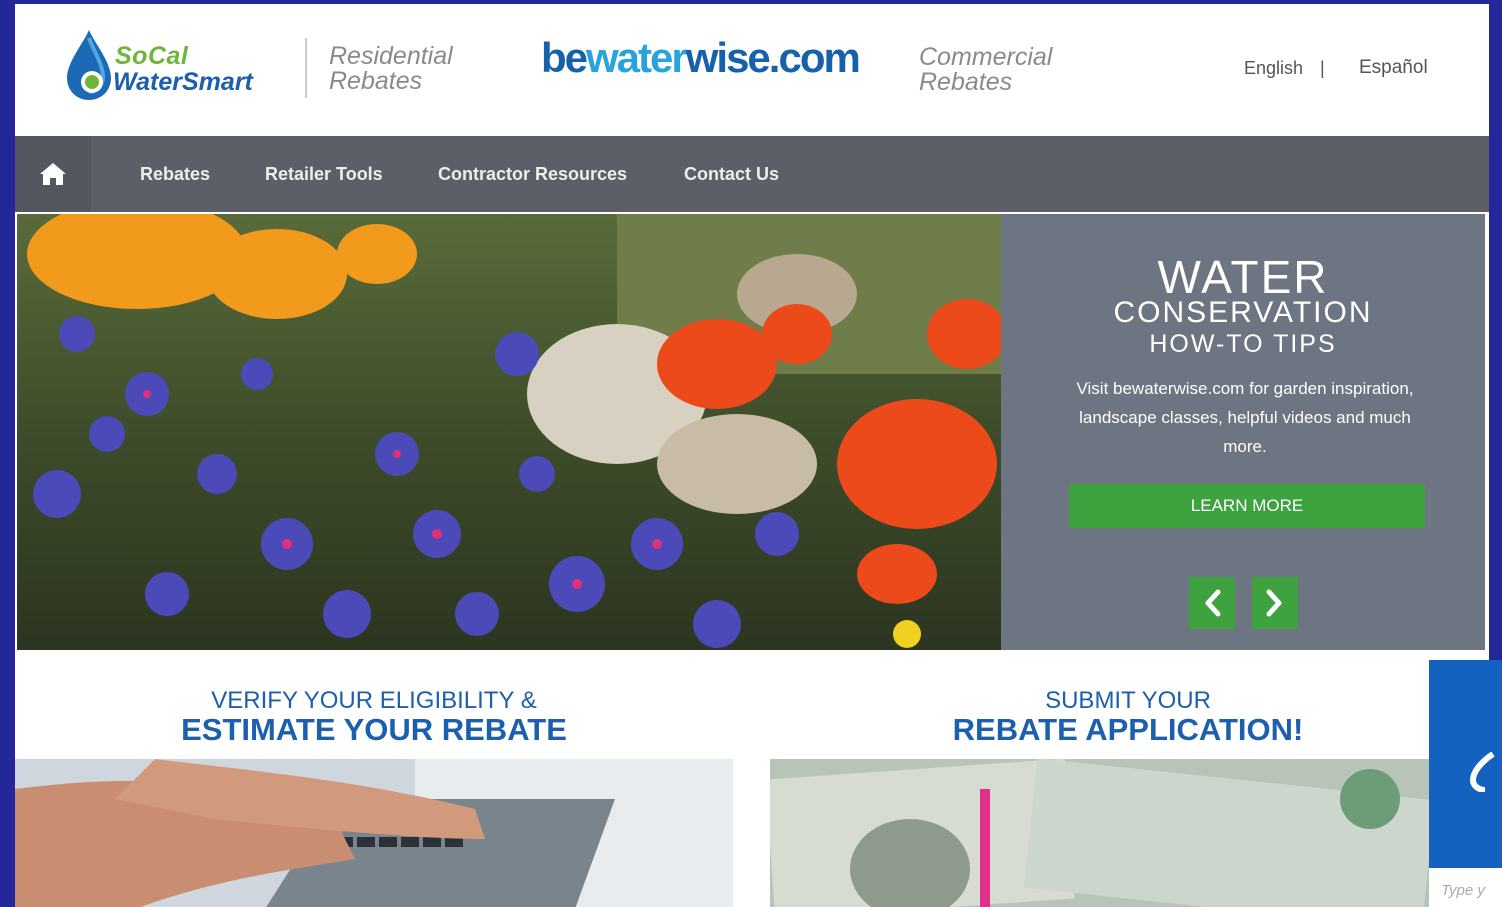 The height and width of the screenshot is (907, 1502). What do you see at coordinates (376, 81) in the screenshot?
I see `residential-line2: Rebates` at bounding box center [376, 81].